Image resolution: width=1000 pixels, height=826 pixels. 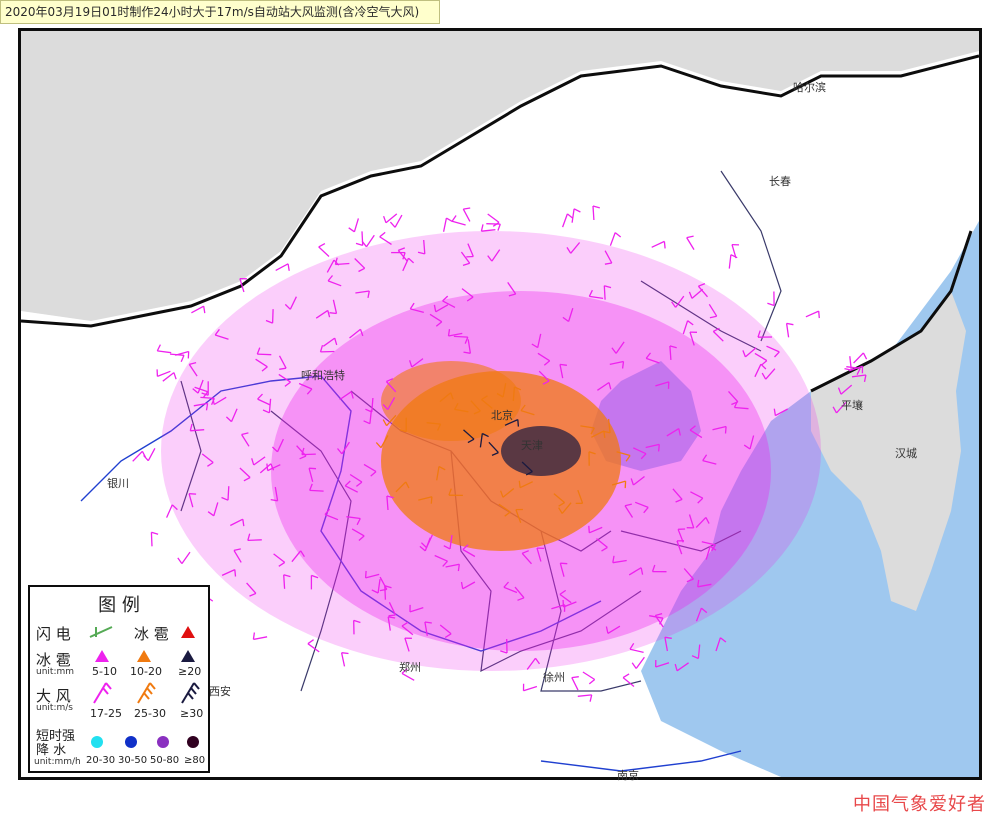 I want to click on city-tianjin: 天津, so click(x=532, y=445).